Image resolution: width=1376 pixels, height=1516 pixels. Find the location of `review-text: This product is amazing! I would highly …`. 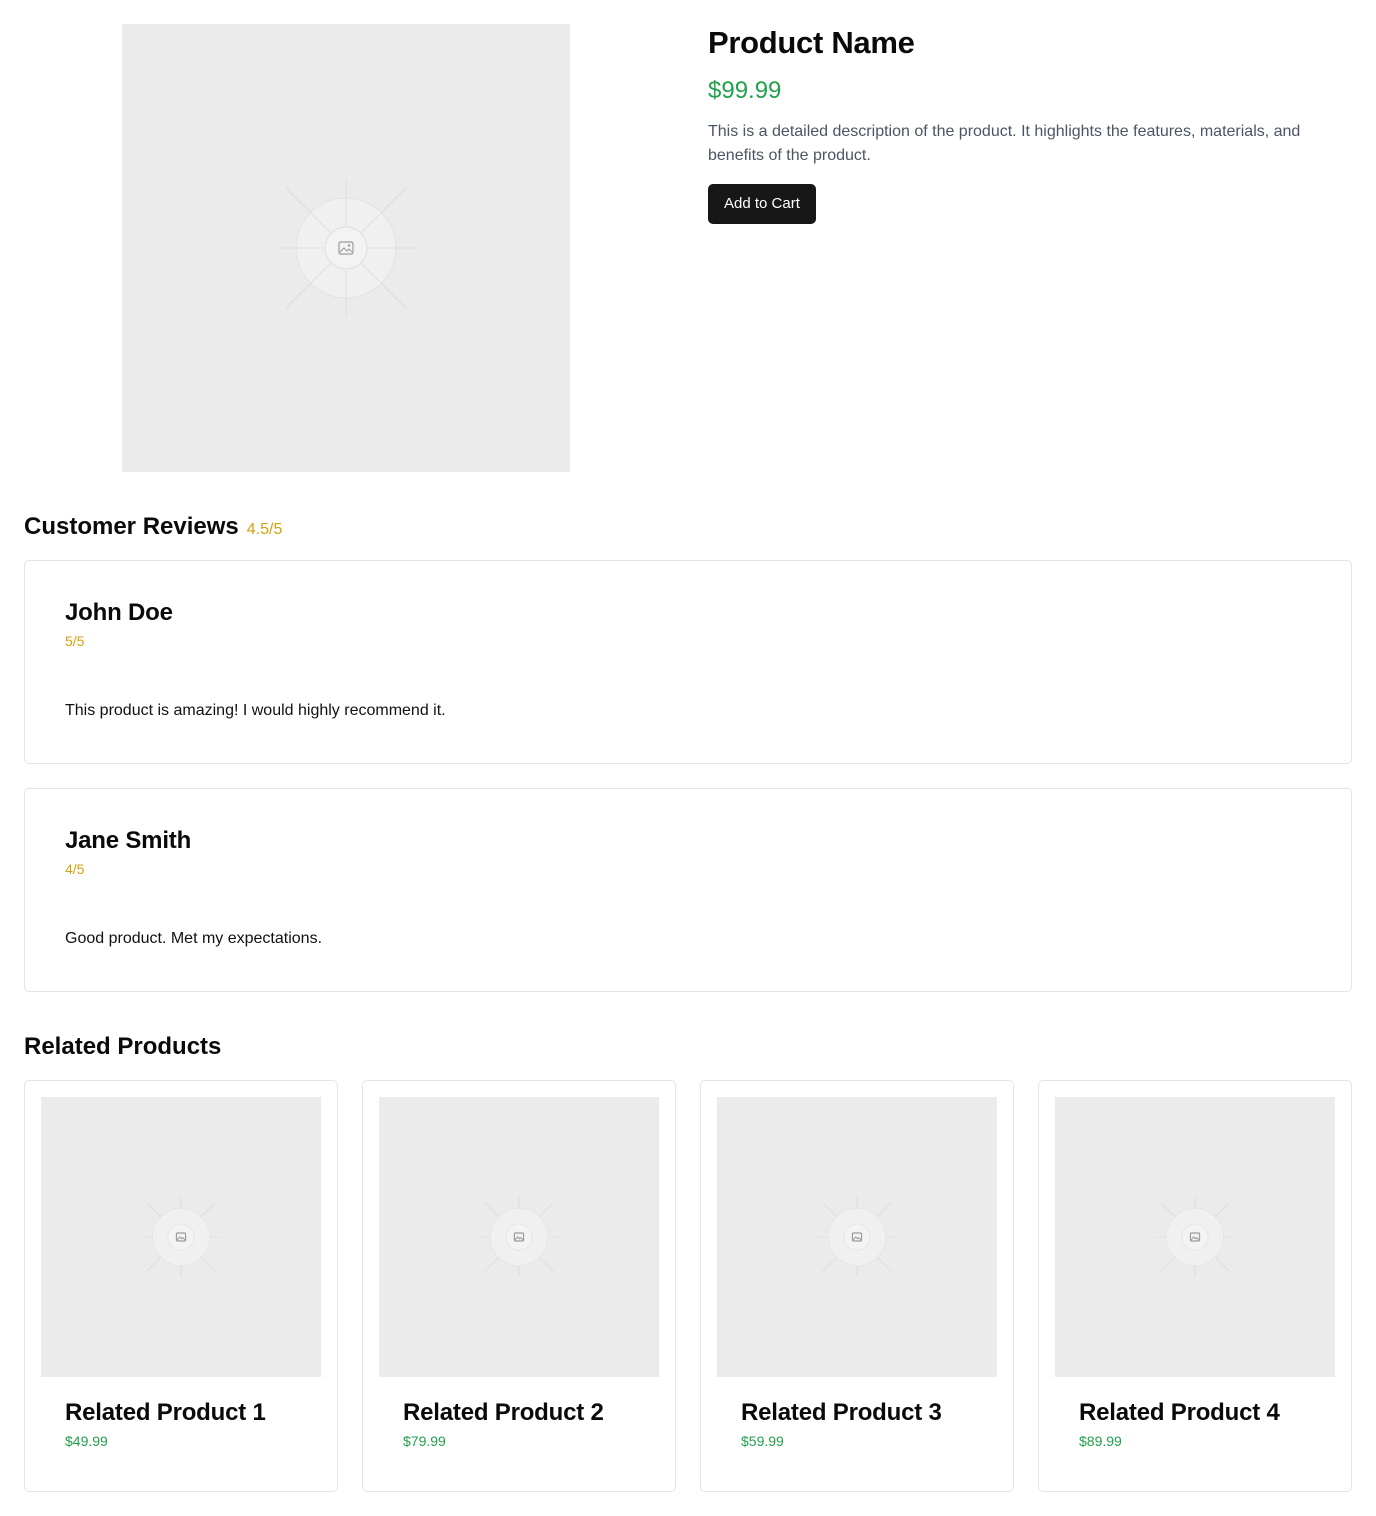

review-text: This product is amazing! I would highly … is located at coordinates (255, 710).